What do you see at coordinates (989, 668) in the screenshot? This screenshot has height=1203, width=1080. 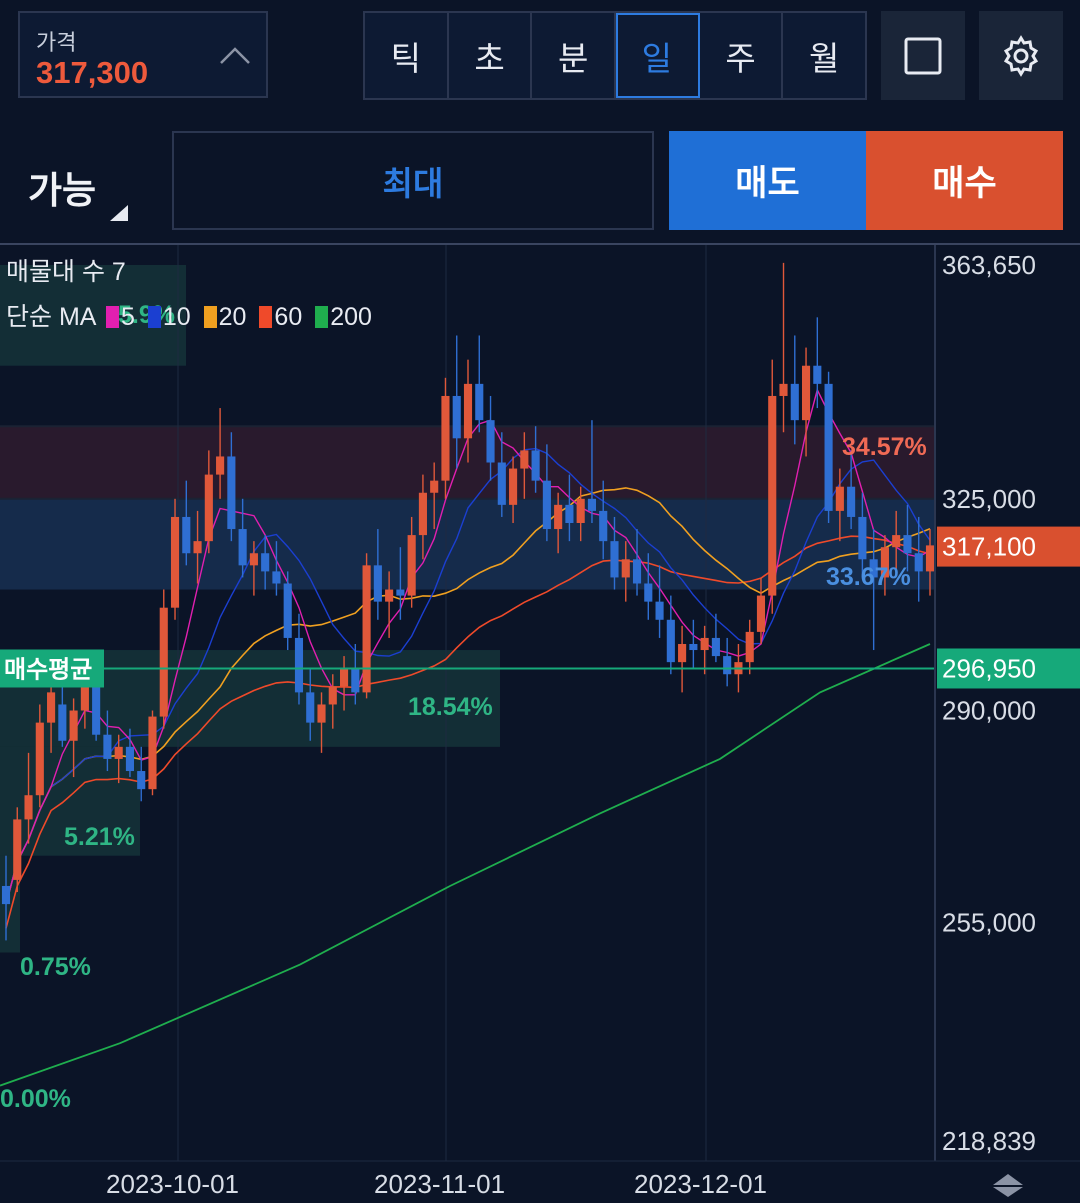 I see `avg-buy-price-label: 296,950` at bounding box center [989, 668].